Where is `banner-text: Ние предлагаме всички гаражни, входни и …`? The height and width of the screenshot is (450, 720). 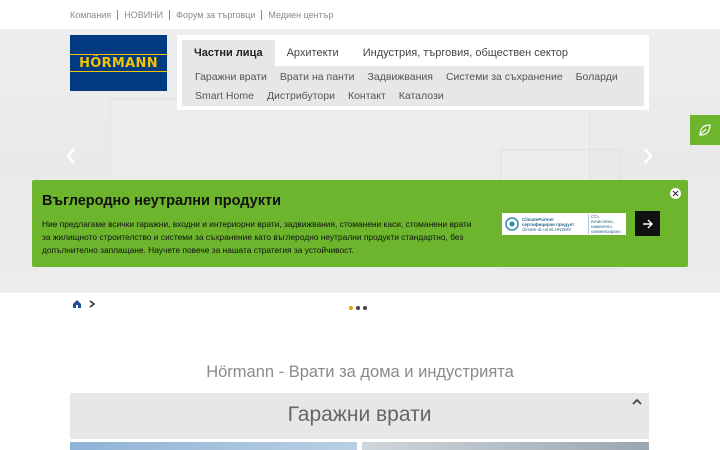
banner-text: Ние предлагаме всички гаражни, входни и … is located at coordinates (257, 237).